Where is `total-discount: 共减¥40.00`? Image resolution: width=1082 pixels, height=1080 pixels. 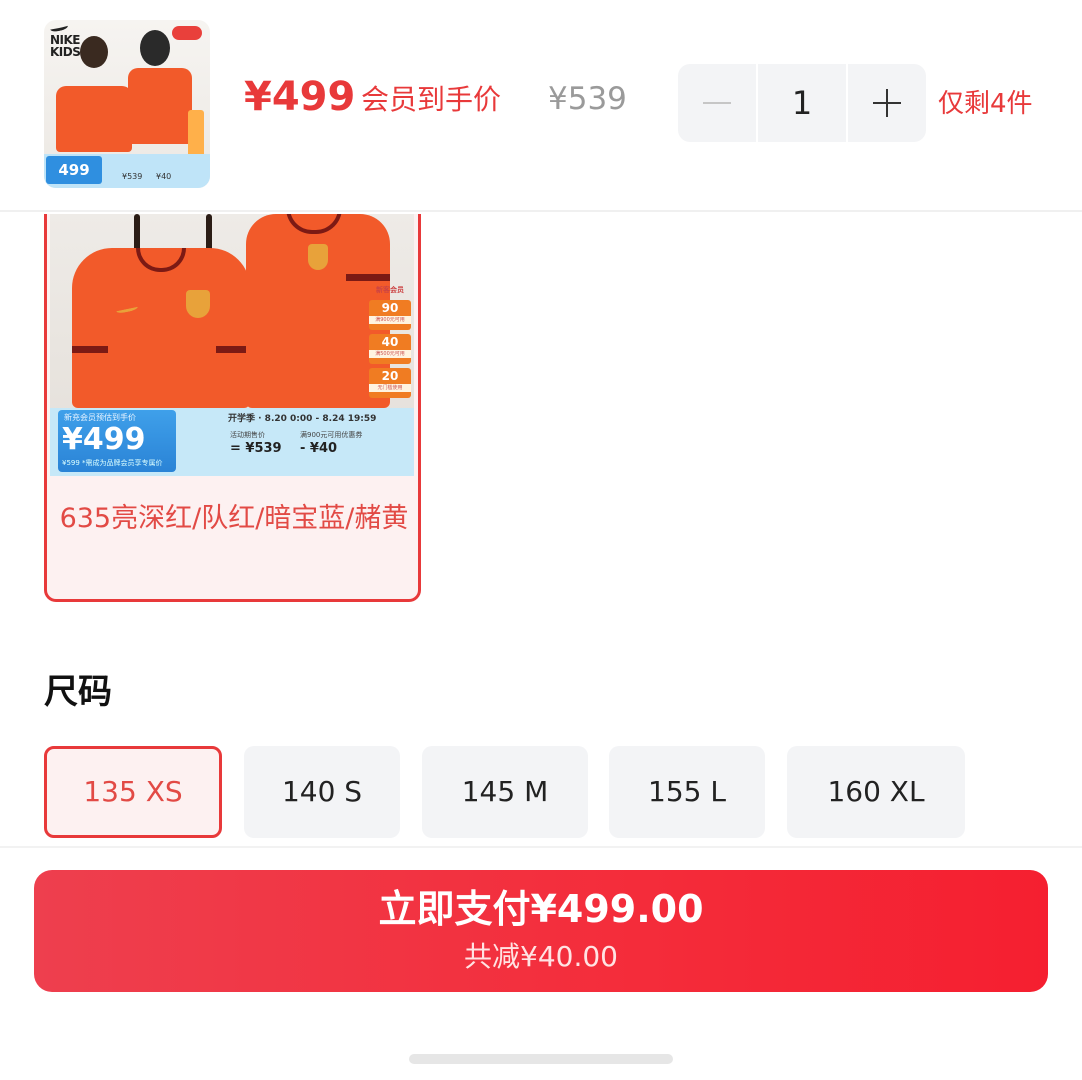 total-discount: 共减¥40.00 is located at coordinates (541, 956).